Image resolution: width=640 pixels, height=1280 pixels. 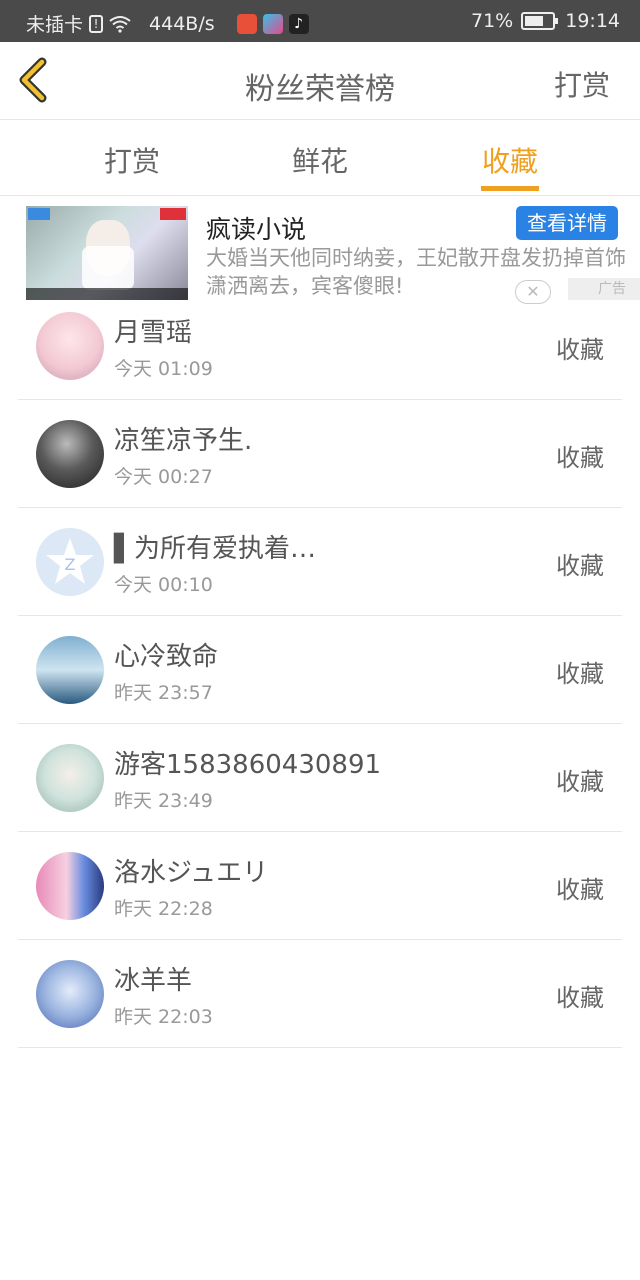 I want to click on fan-name: 冰羊羊, so click(x=153, y=981).